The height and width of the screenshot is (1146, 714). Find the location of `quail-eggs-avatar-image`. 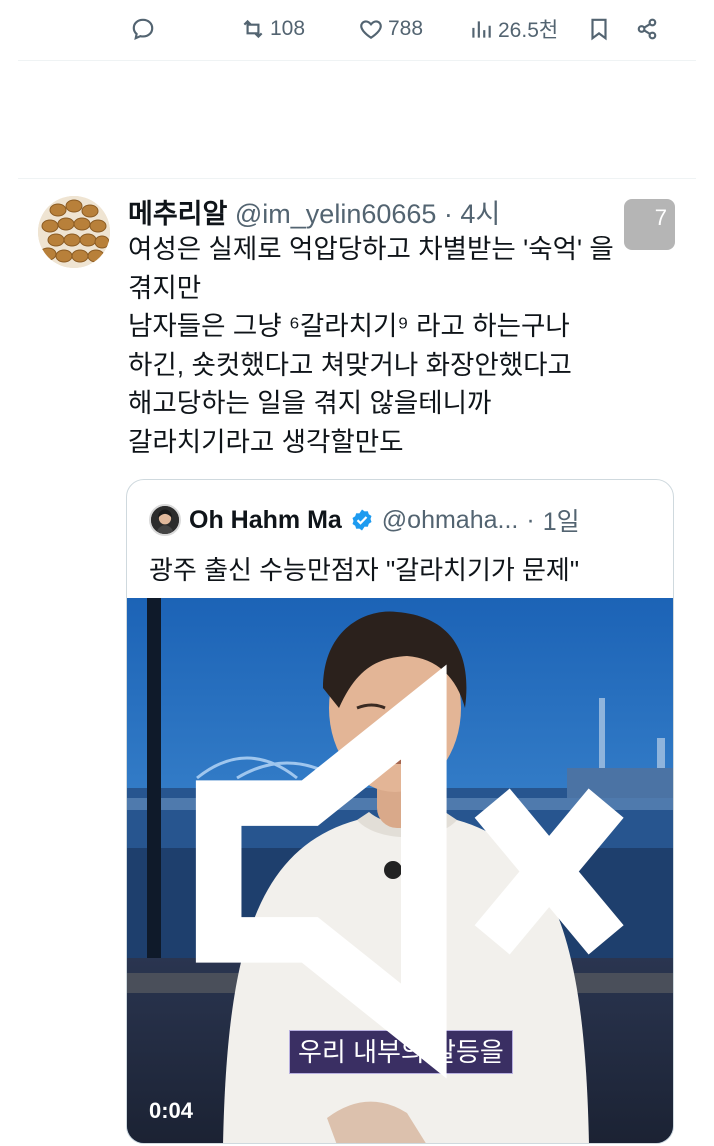

quail-eggs-avatar-image is located at coordinates (74, 232).